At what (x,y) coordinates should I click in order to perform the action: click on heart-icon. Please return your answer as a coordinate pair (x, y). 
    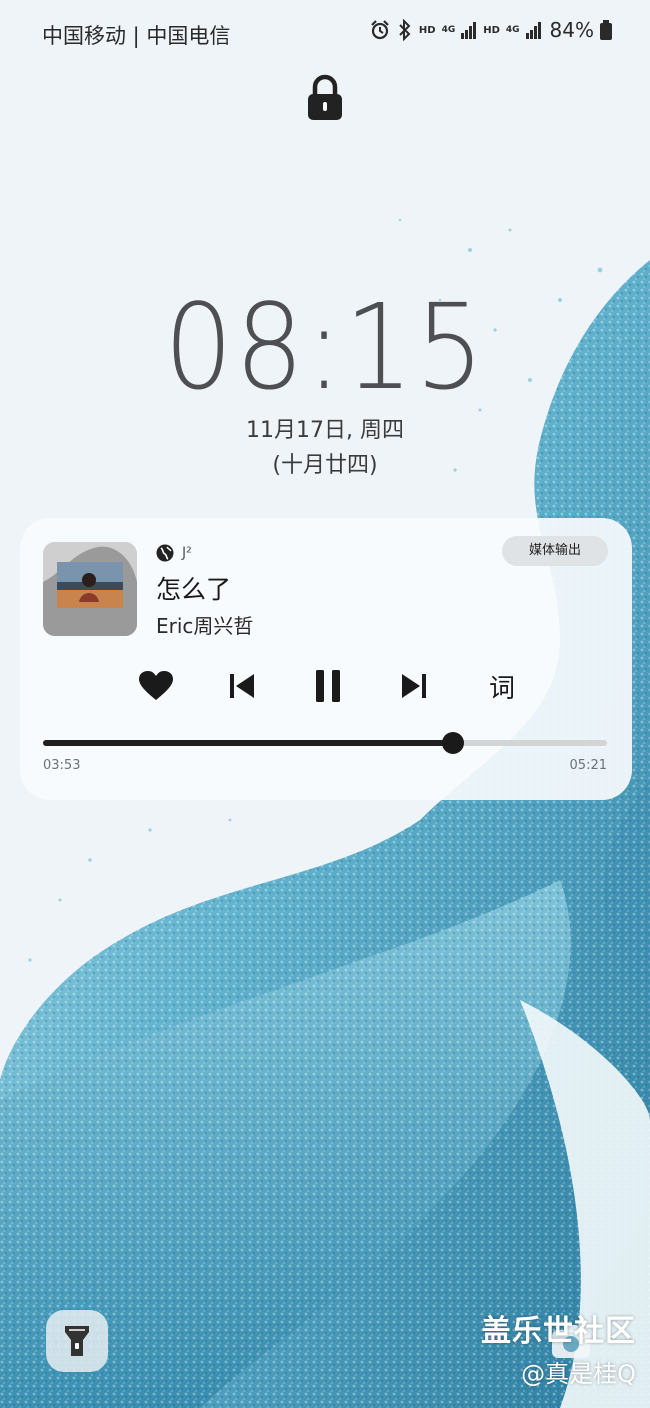
    Looking at the image, I should click on (156, 685).